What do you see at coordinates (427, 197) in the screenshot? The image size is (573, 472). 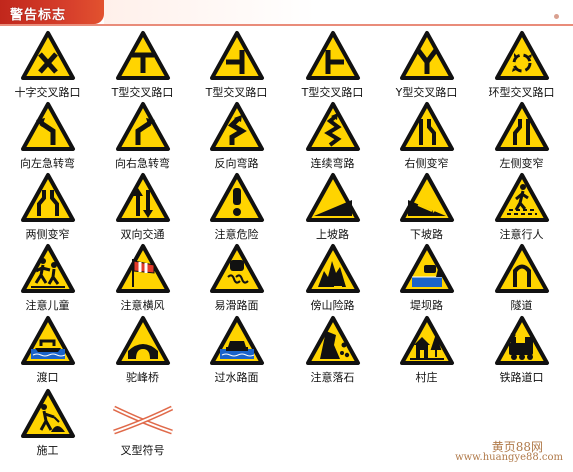 I see `downhill-icon` at bounding box center [427, 197].